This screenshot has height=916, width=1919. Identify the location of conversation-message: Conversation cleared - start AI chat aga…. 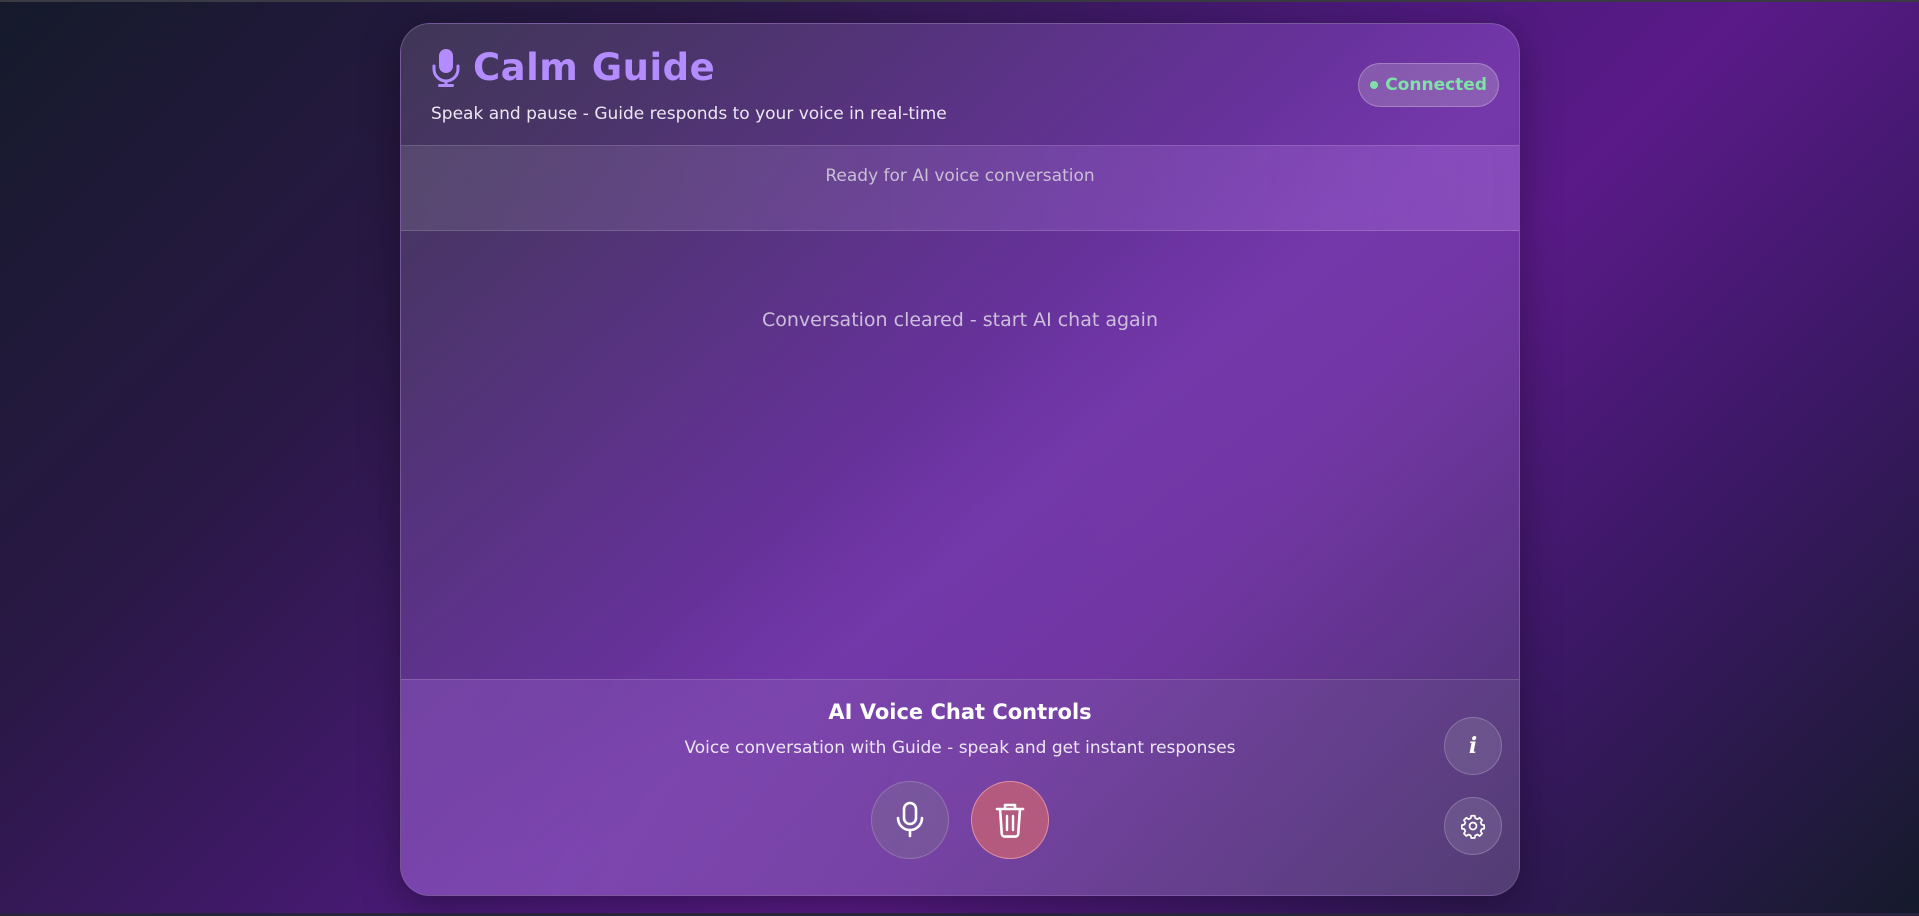
(959, 320).